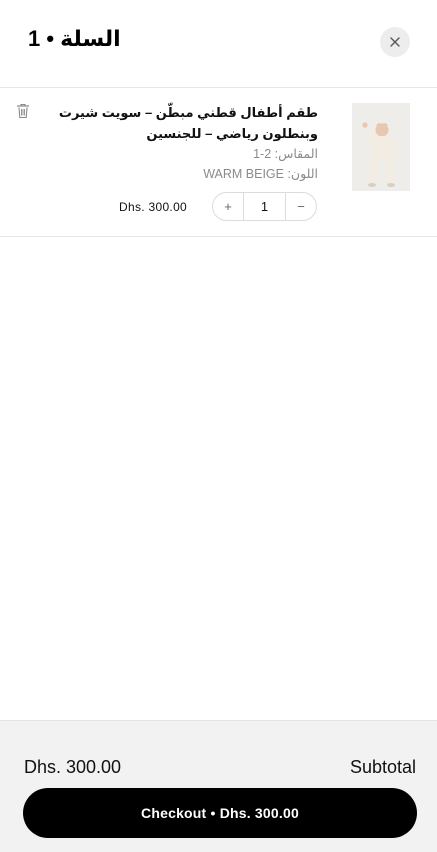 This screenshot has width=437, height=852. Describe the element at coordinates (23, 111) in the screenshot. I see `trash-icon` at that location.